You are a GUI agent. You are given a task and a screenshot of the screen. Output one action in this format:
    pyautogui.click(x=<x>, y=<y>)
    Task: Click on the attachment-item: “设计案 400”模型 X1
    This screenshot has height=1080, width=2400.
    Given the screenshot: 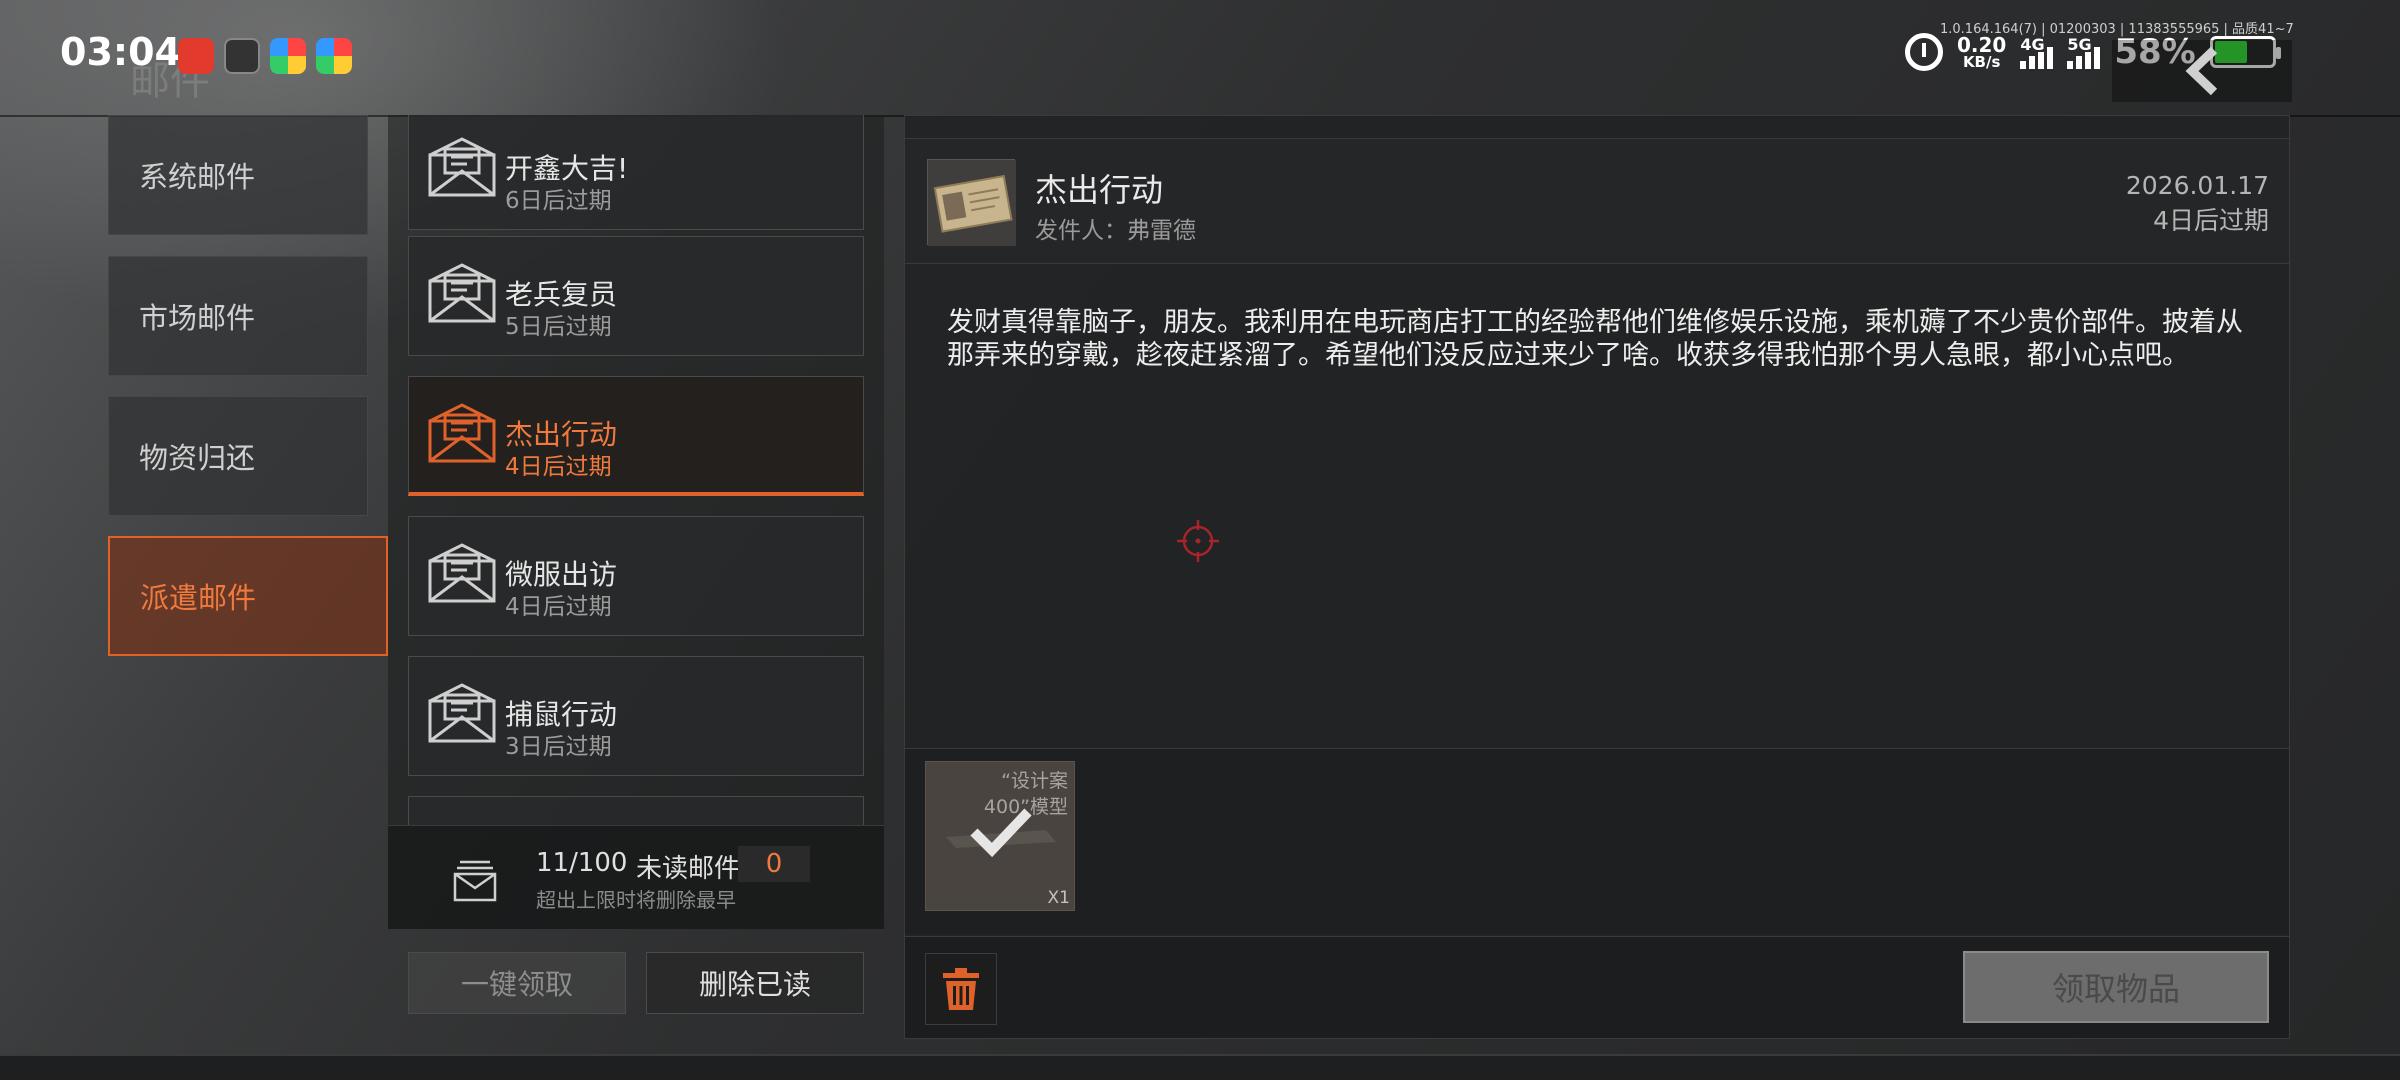 What is the action you would take?
    pyautogui.click(x=1000, y=836)
    